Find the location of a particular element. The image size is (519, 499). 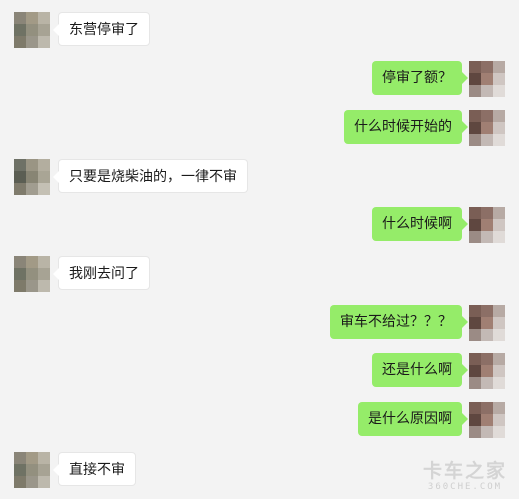

message-text: 还是什么啊 is located at coordinates (417, 370).